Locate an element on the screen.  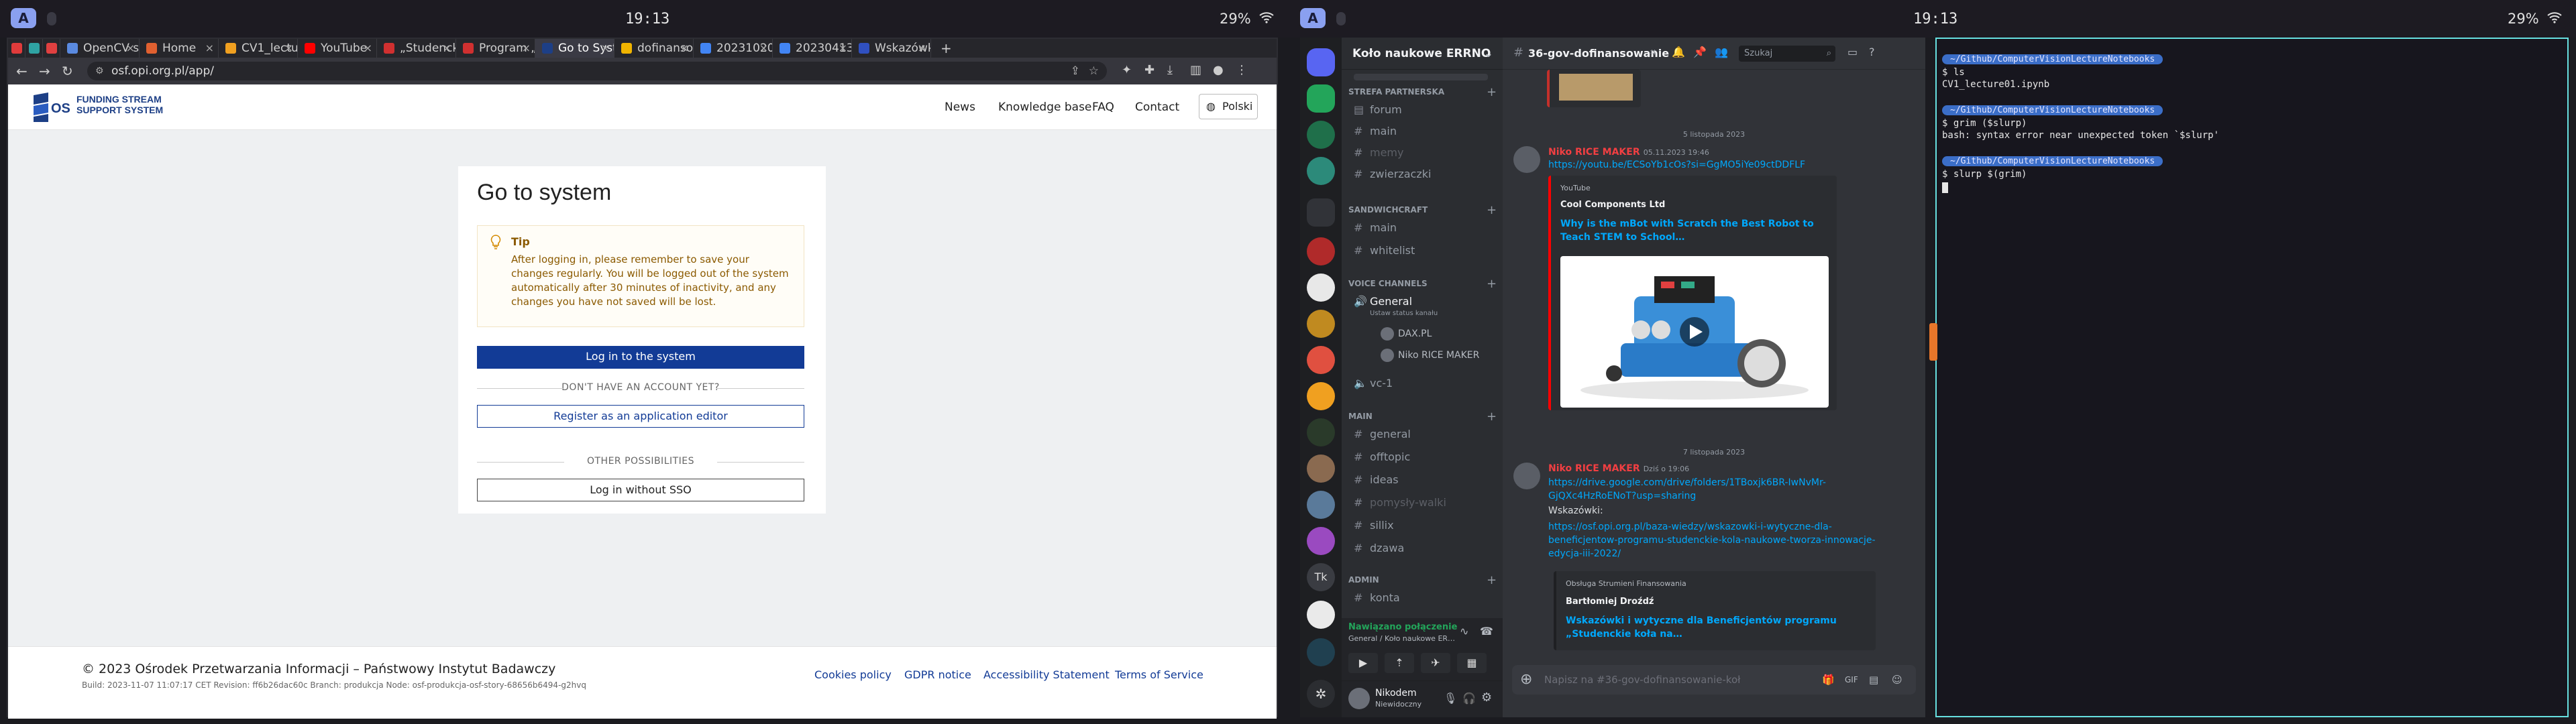
category-admin: ADMIN + is located at coordinates (1422, 580).